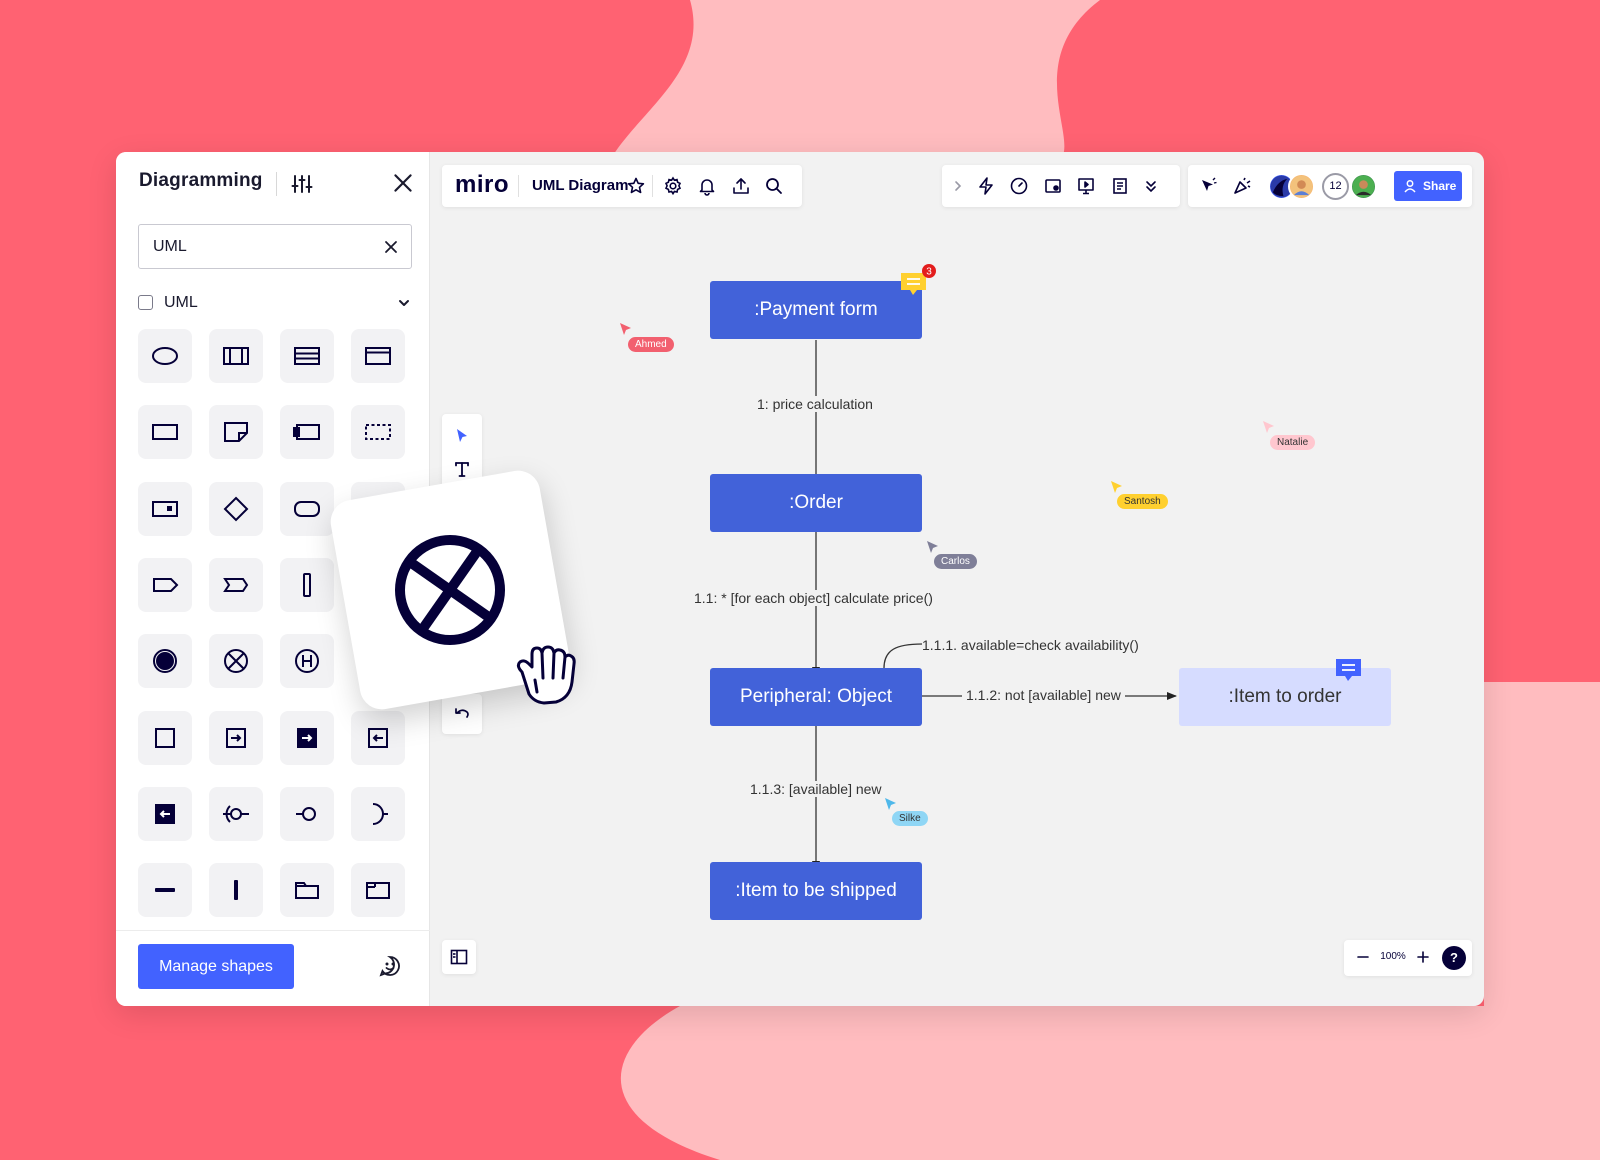 The height and width of the screenshot is (1160, 1600). Describe the element at coordinates (1363, 957) in the screenshot. I see `zoom-out-icon` at that location.